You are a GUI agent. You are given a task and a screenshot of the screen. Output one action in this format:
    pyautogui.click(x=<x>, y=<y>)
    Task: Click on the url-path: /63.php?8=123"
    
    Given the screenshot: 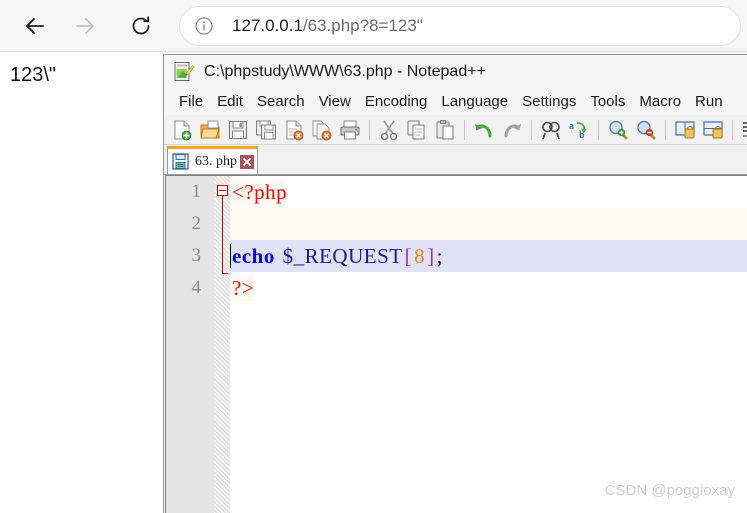 What is the action you would take?
    pyautogui.click(x=362, y=25)
    